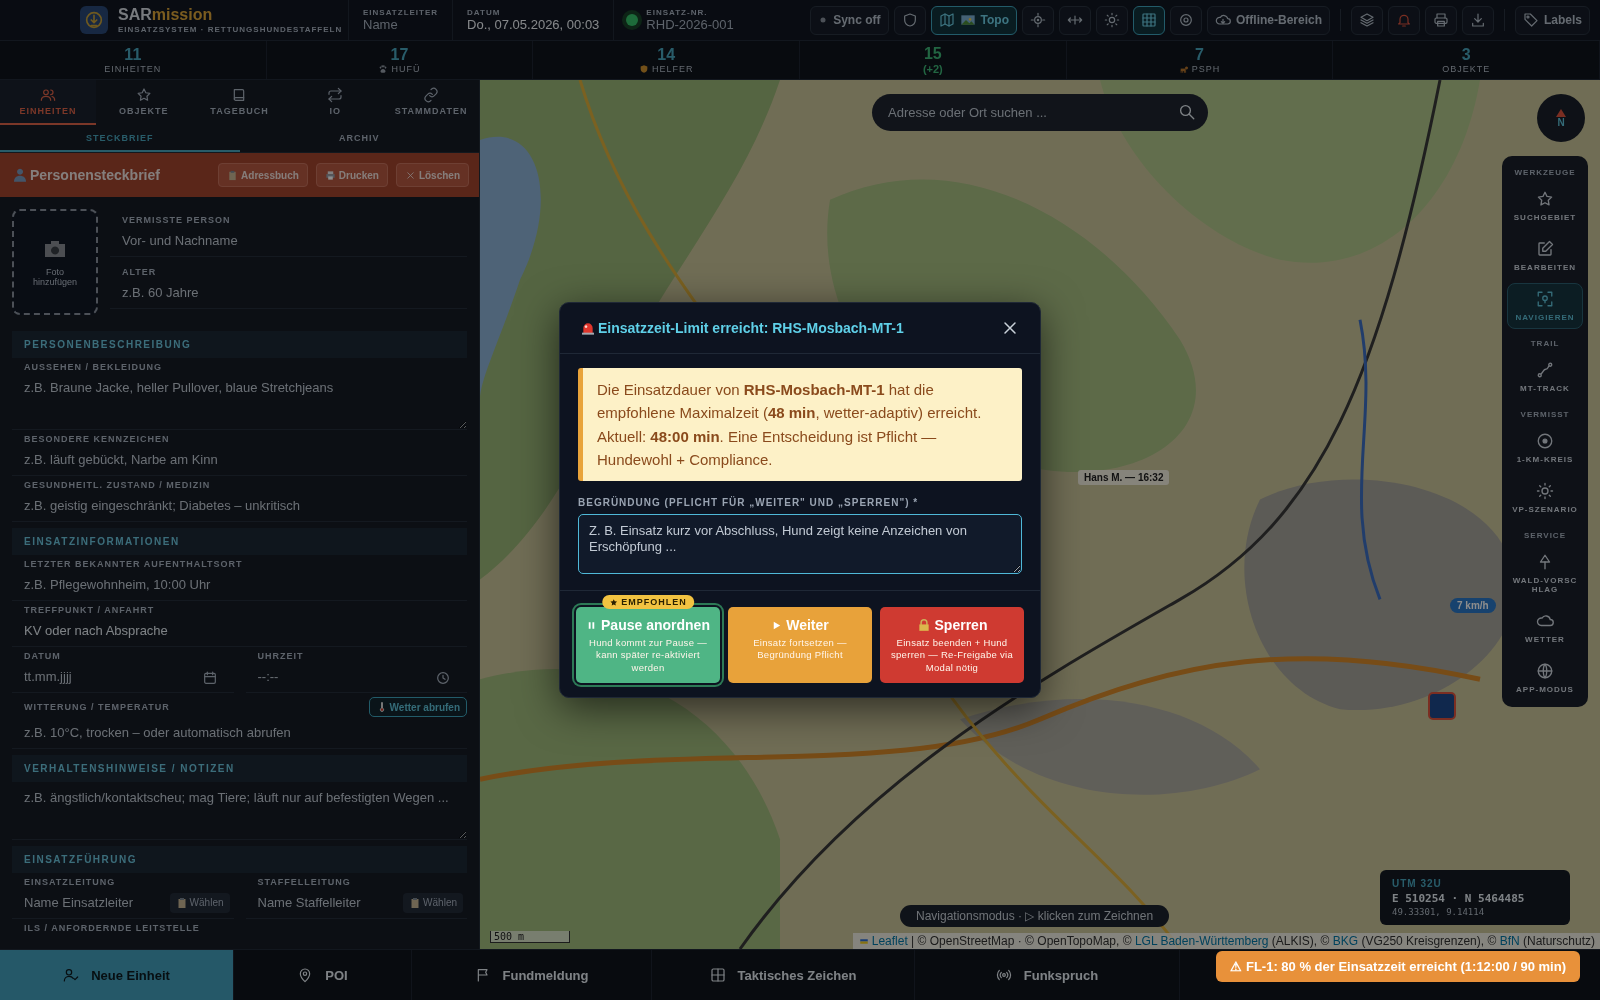 The image size is (1600, 1000). What do you see at coordinates (71, 975) in the screenshot?
I see `user-check-icon` at bounding box center [71, 975].